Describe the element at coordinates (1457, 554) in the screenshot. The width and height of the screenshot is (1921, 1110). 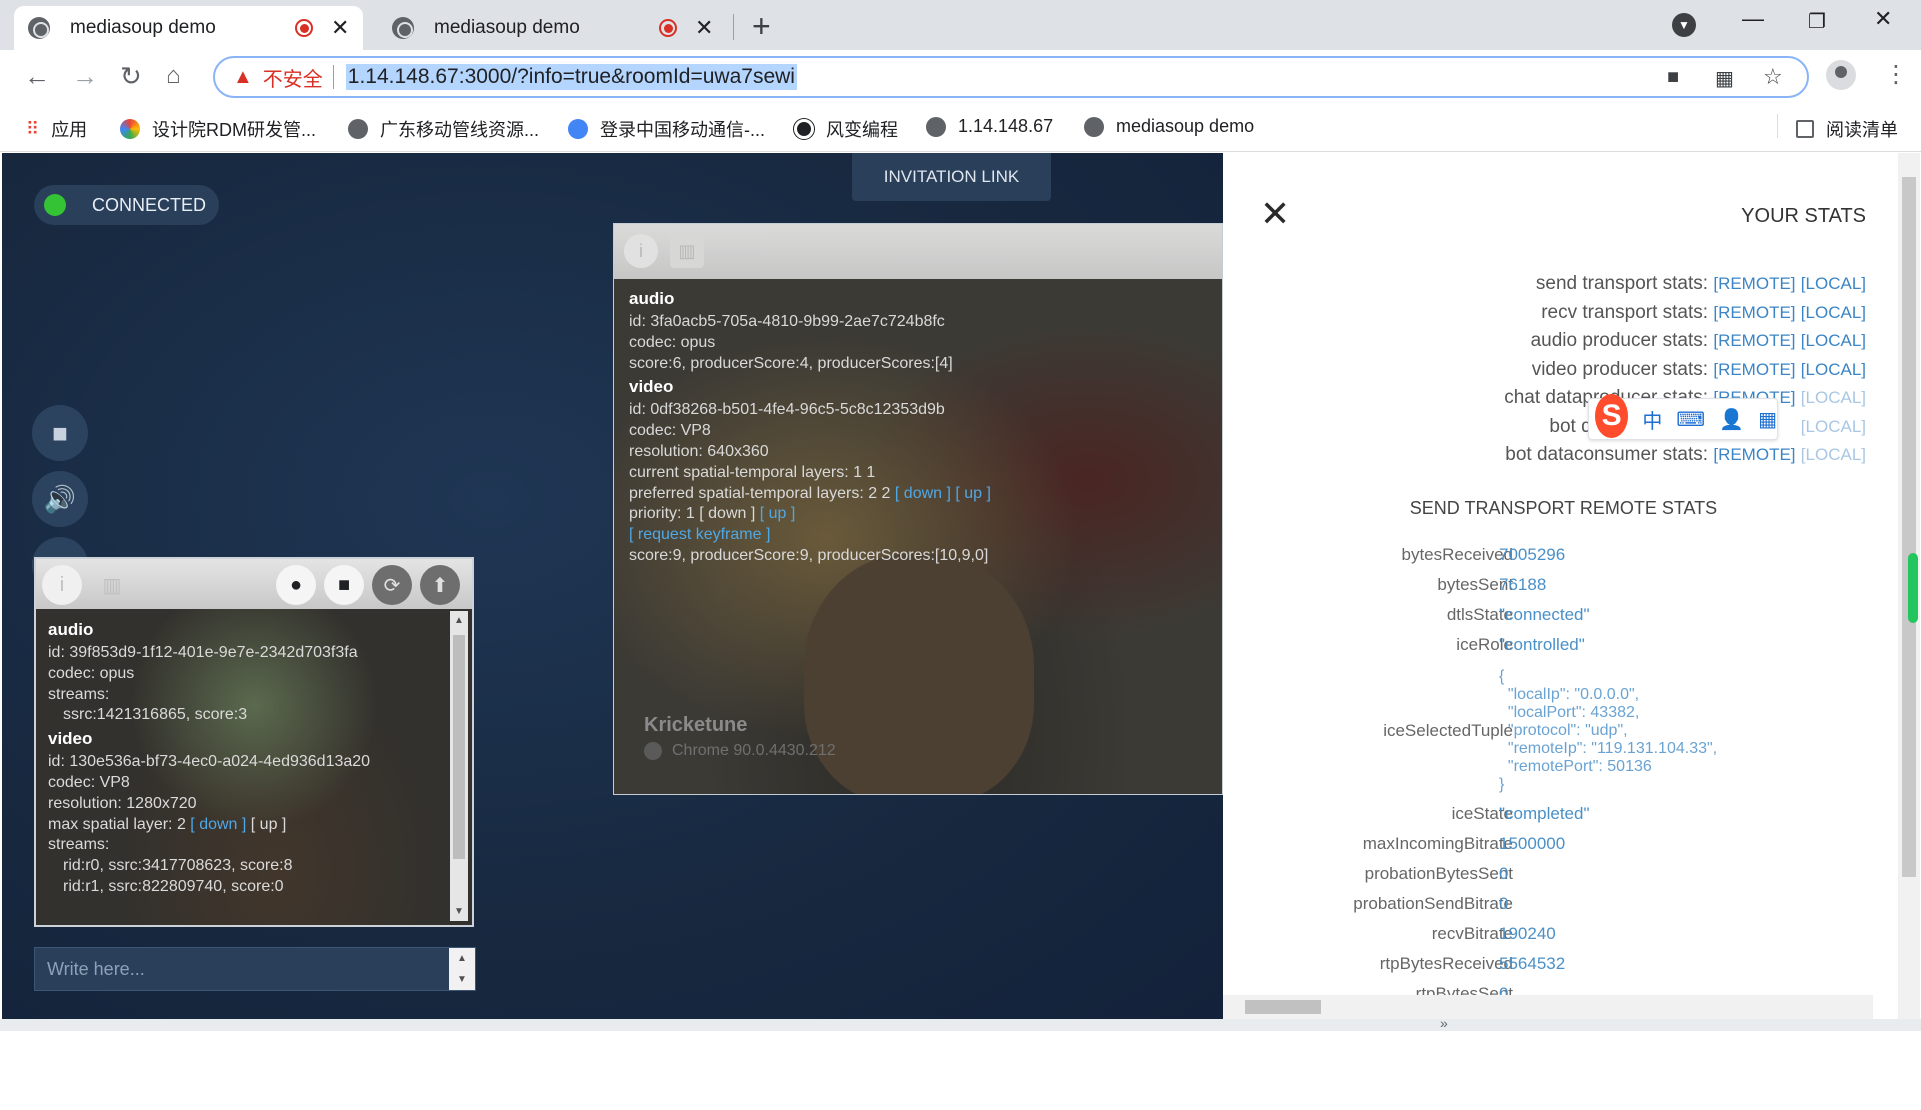
I see `stat-key: bytesReceived` at that location.